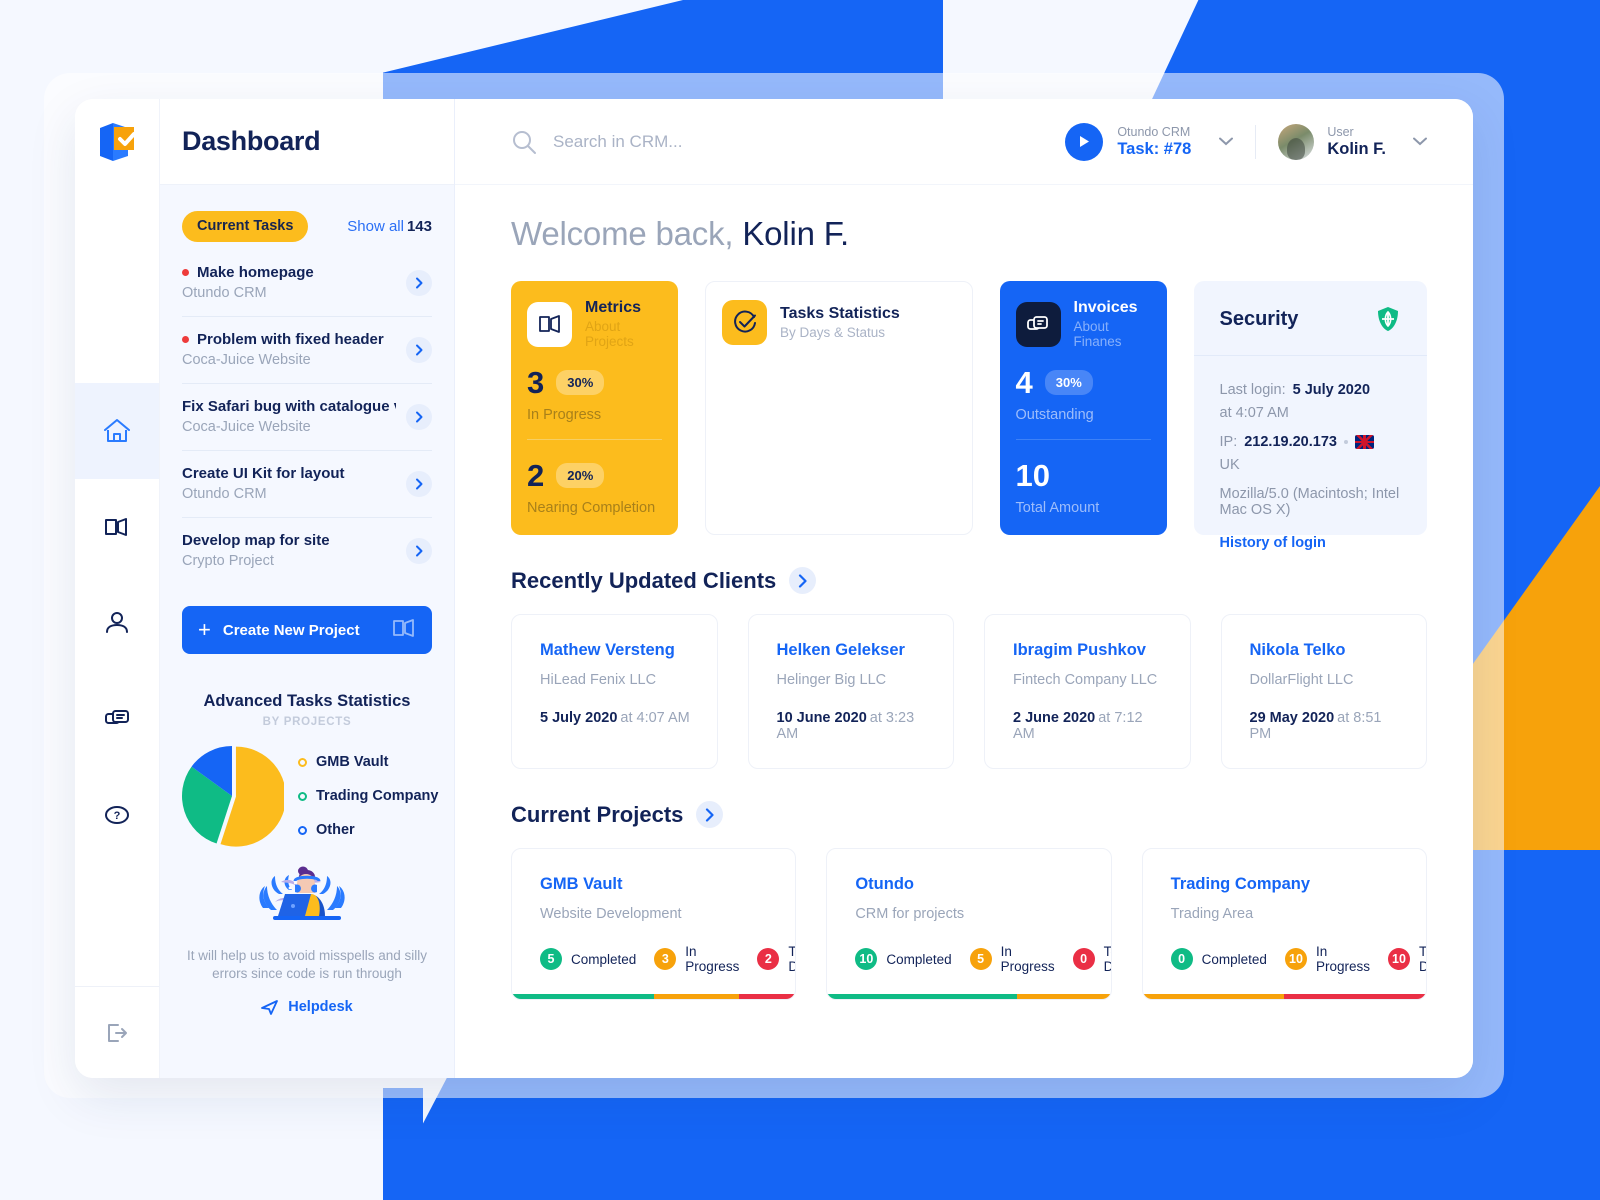  I want to click on security-card-title: Security, so click(1259, 318).